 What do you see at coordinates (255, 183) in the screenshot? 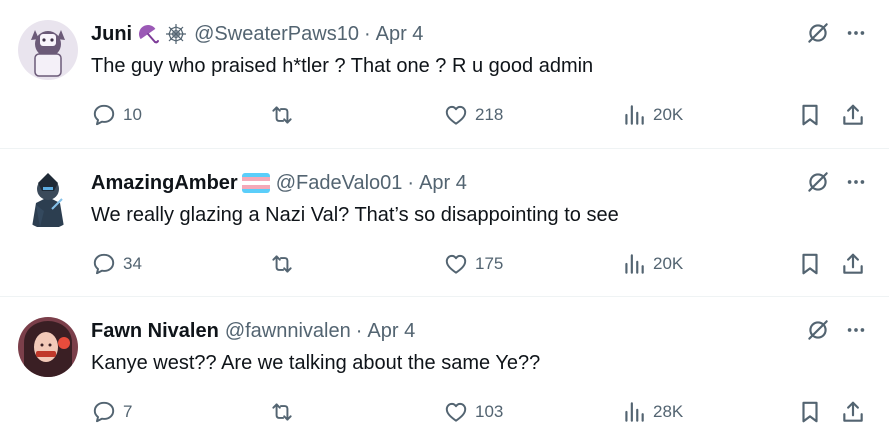
I see `transgender-flag-icon` at bounding box center [255, 183].